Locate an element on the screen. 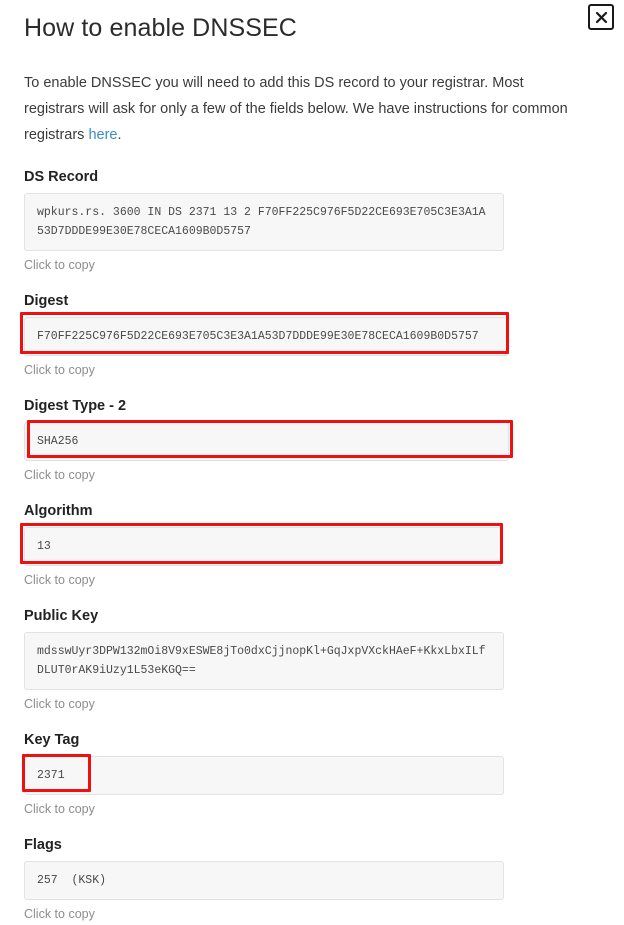 Image resolution: width=624 pixels, height=925 pixels. value-wrap-digest-type: SHA256 is located at coordinates (312, 440).